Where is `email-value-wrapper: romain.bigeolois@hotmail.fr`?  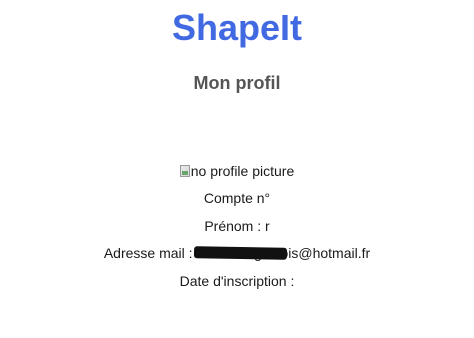
email-value-wrapper: romain.bigeolois@hotmail.fr is located at coordinates (282, 253).